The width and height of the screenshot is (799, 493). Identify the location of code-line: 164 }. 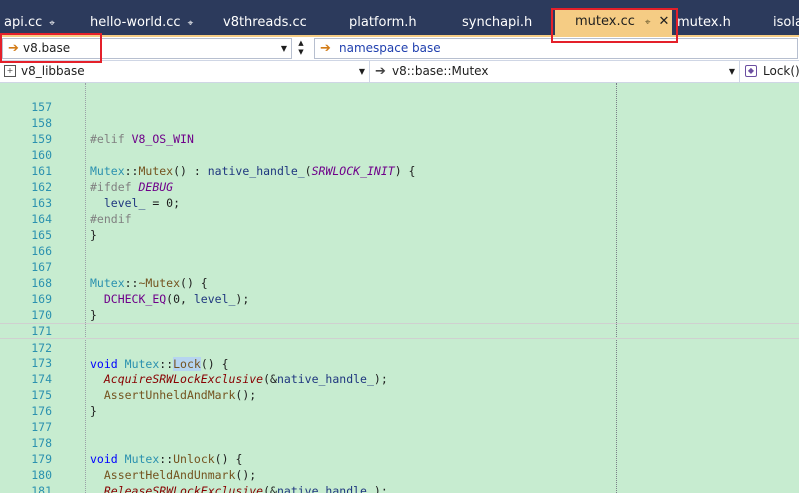
(399, 218).